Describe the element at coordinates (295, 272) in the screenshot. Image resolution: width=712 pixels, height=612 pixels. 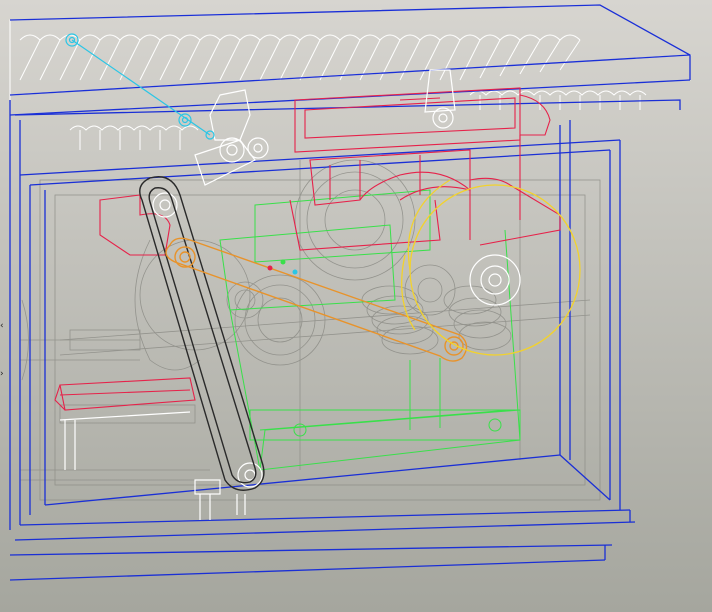
I see `selection-point-cyan` at that location.